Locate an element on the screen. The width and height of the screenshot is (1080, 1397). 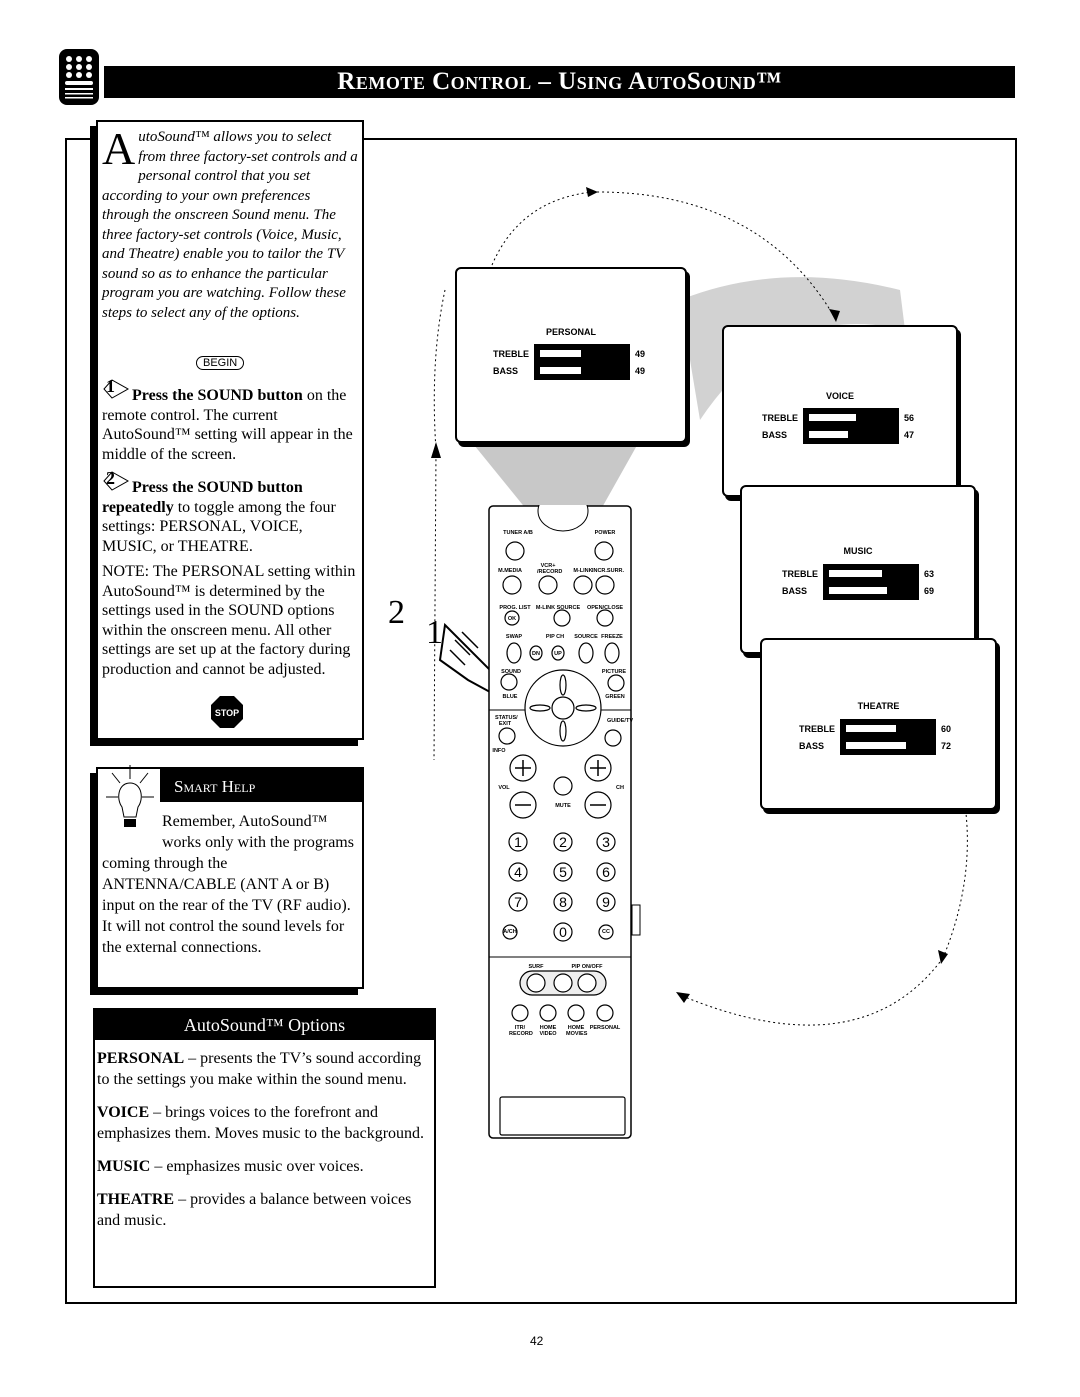
cycle-arrow-right is located at coordinates (955, 881).